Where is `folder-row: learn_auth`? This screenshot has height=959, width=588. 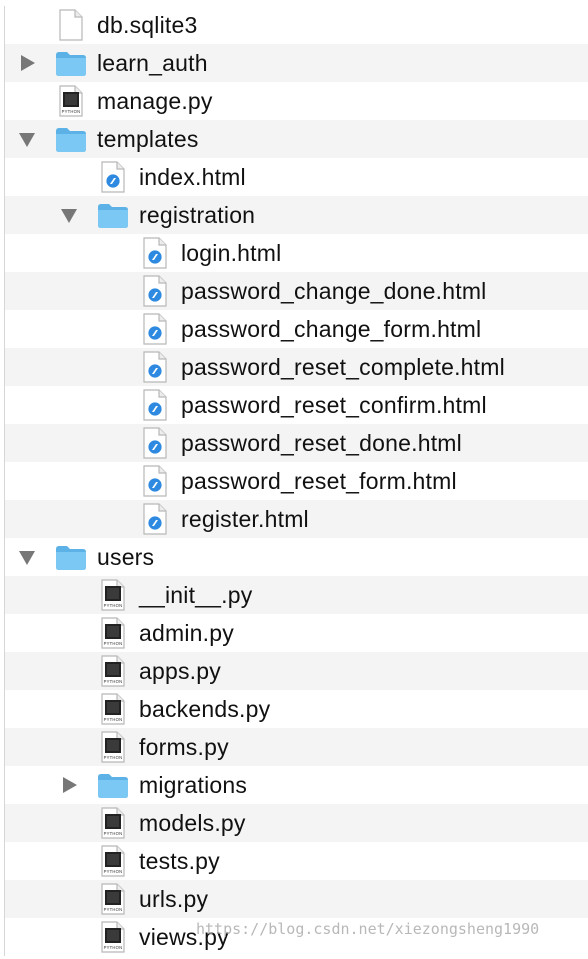
folder-row: learn_auth is located at coordinates (296, 63).